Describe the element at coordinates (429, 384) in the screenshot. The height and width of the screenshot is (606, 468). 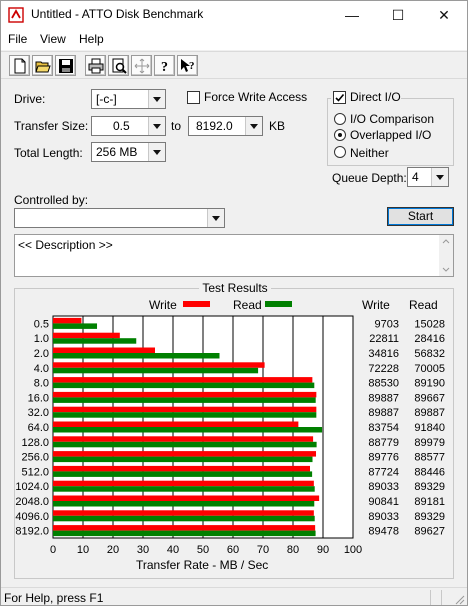
I see `read-value: 89190` at that location.